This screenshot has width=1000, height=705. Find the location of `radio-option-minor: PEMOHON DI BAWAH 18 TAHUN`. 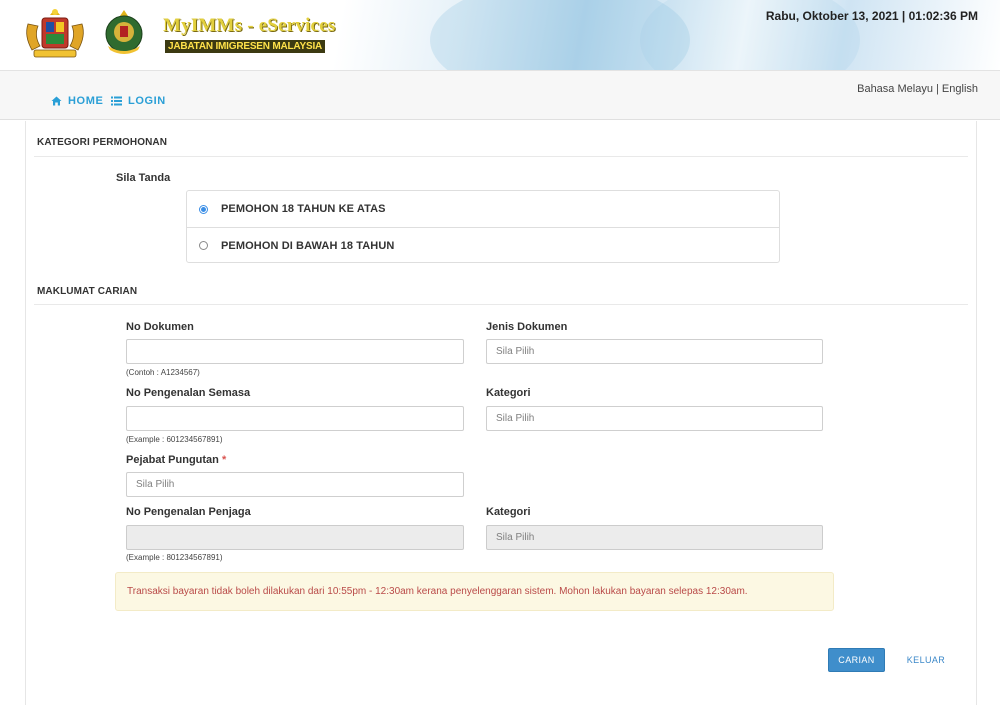

radio-option-minor: PEMOHON DI BAWAH 18 TAHUN is located at coordinates (483, 245).